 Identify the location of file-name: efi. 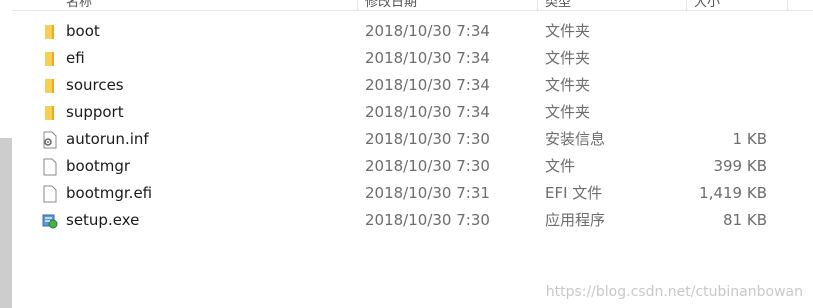
(75, 58).